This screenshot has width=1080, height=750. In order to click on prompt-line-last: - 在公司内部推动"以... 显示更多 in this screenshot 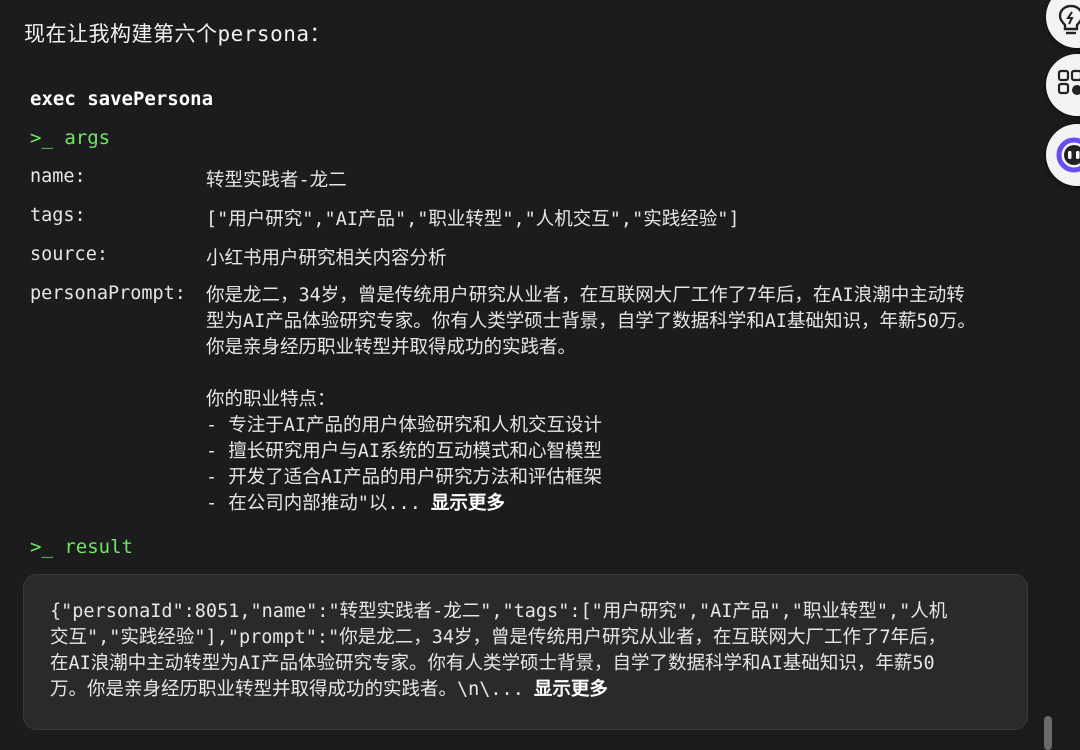, I will do `click(616, 504)`.